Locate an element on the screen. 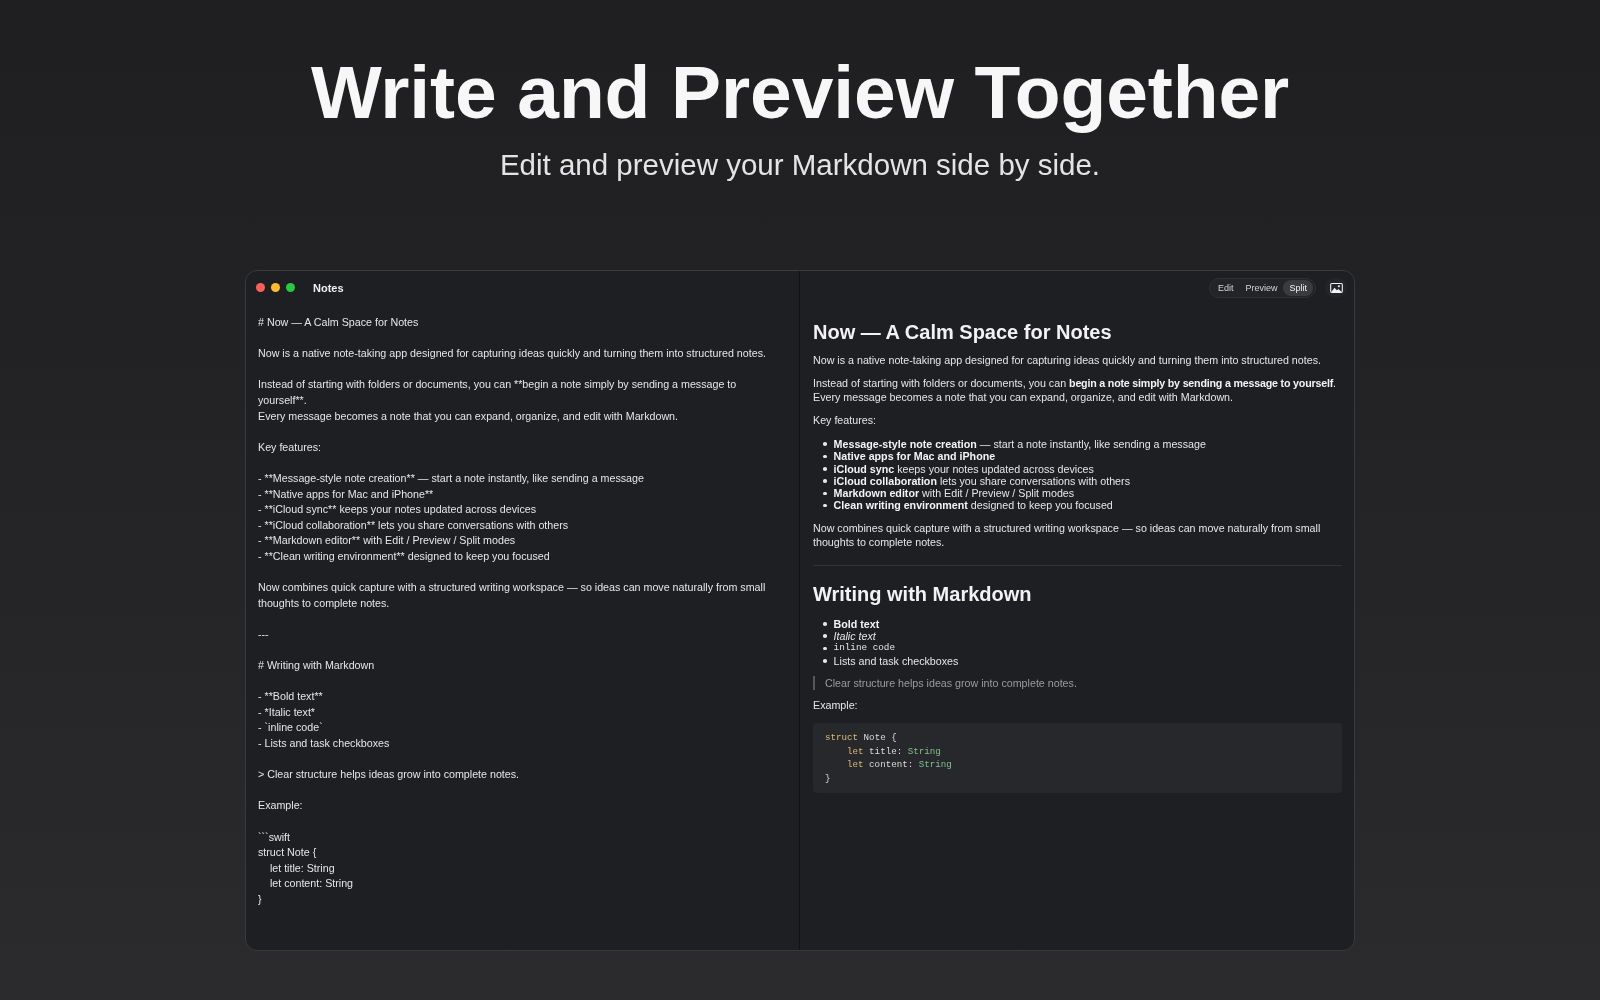  editor-line: Key features: is located at coordinates (290, 447).